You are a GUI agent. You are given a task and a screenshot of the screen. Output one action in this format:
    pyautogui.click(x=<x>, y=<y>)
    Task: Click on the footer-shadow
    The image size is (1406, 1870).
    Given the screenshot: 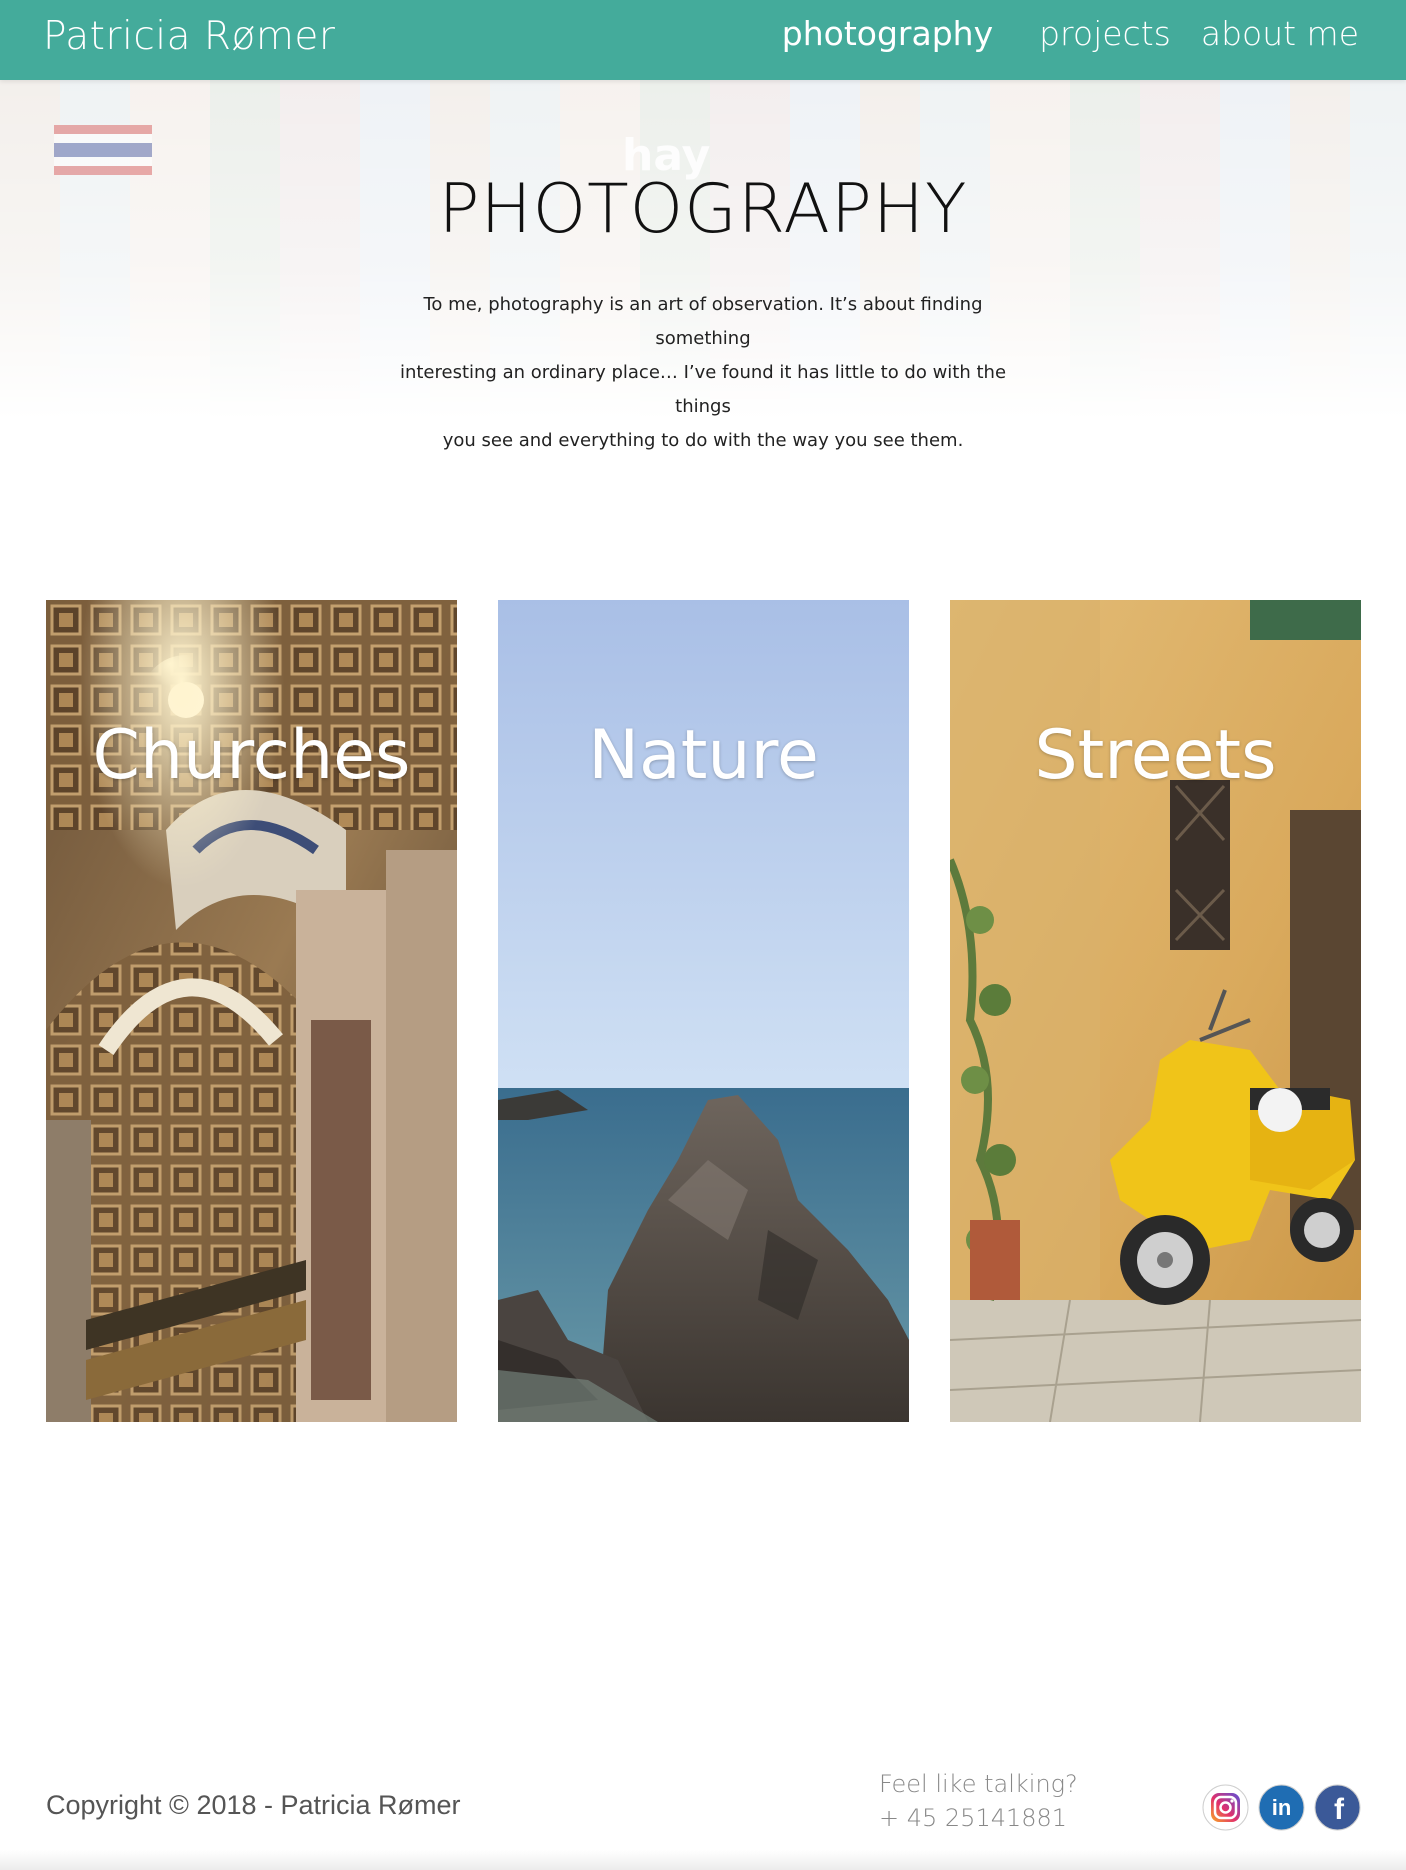 What is the action you would take?
    pyautogui.click(x=703, y=1860)
    